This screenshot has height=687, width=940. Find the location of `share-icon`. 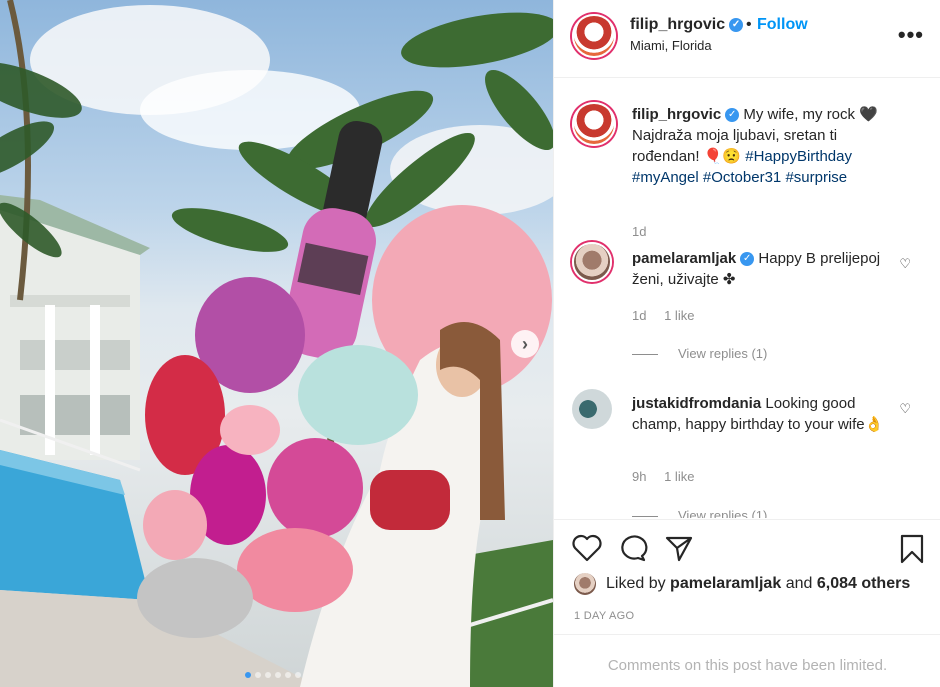

share-icon is located at coordinates (679, 548).